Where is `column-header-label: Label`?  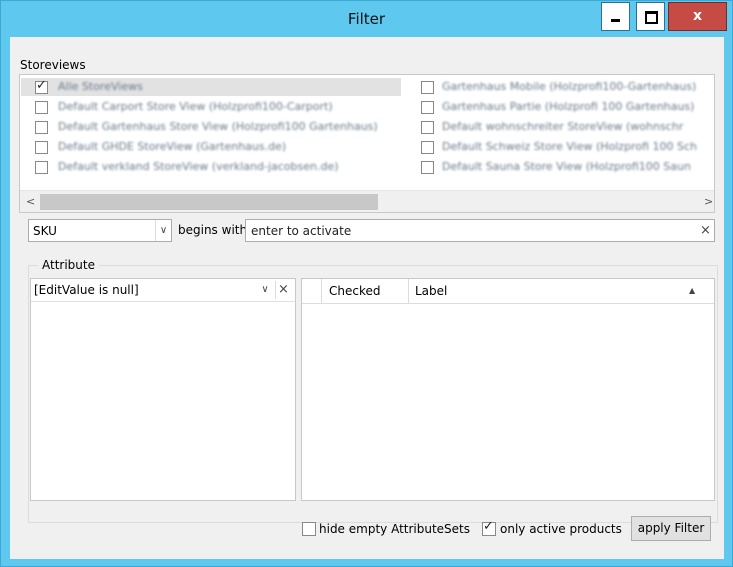 column-header-label: Label is located at coordinates (431, 291).